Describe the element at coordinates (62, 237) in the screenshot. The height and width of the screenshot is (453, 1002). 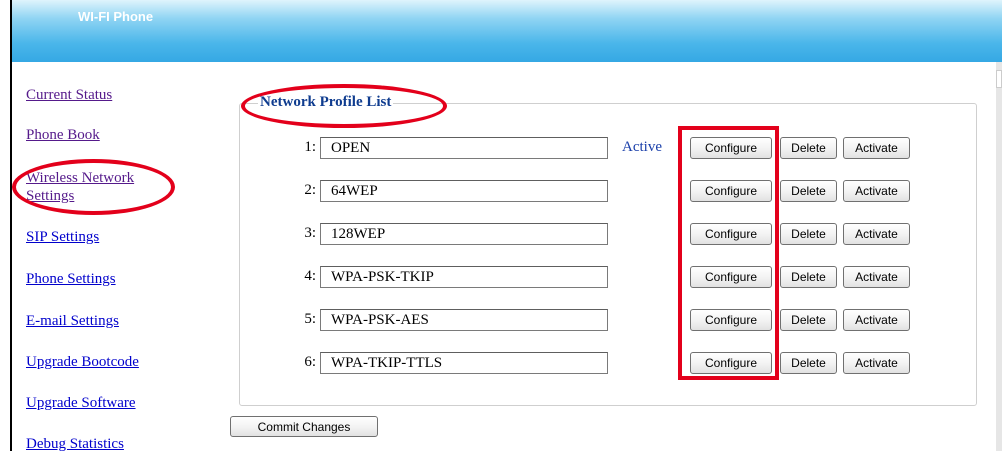
I see `nav-sip-settings: SIP Settings` at that location.